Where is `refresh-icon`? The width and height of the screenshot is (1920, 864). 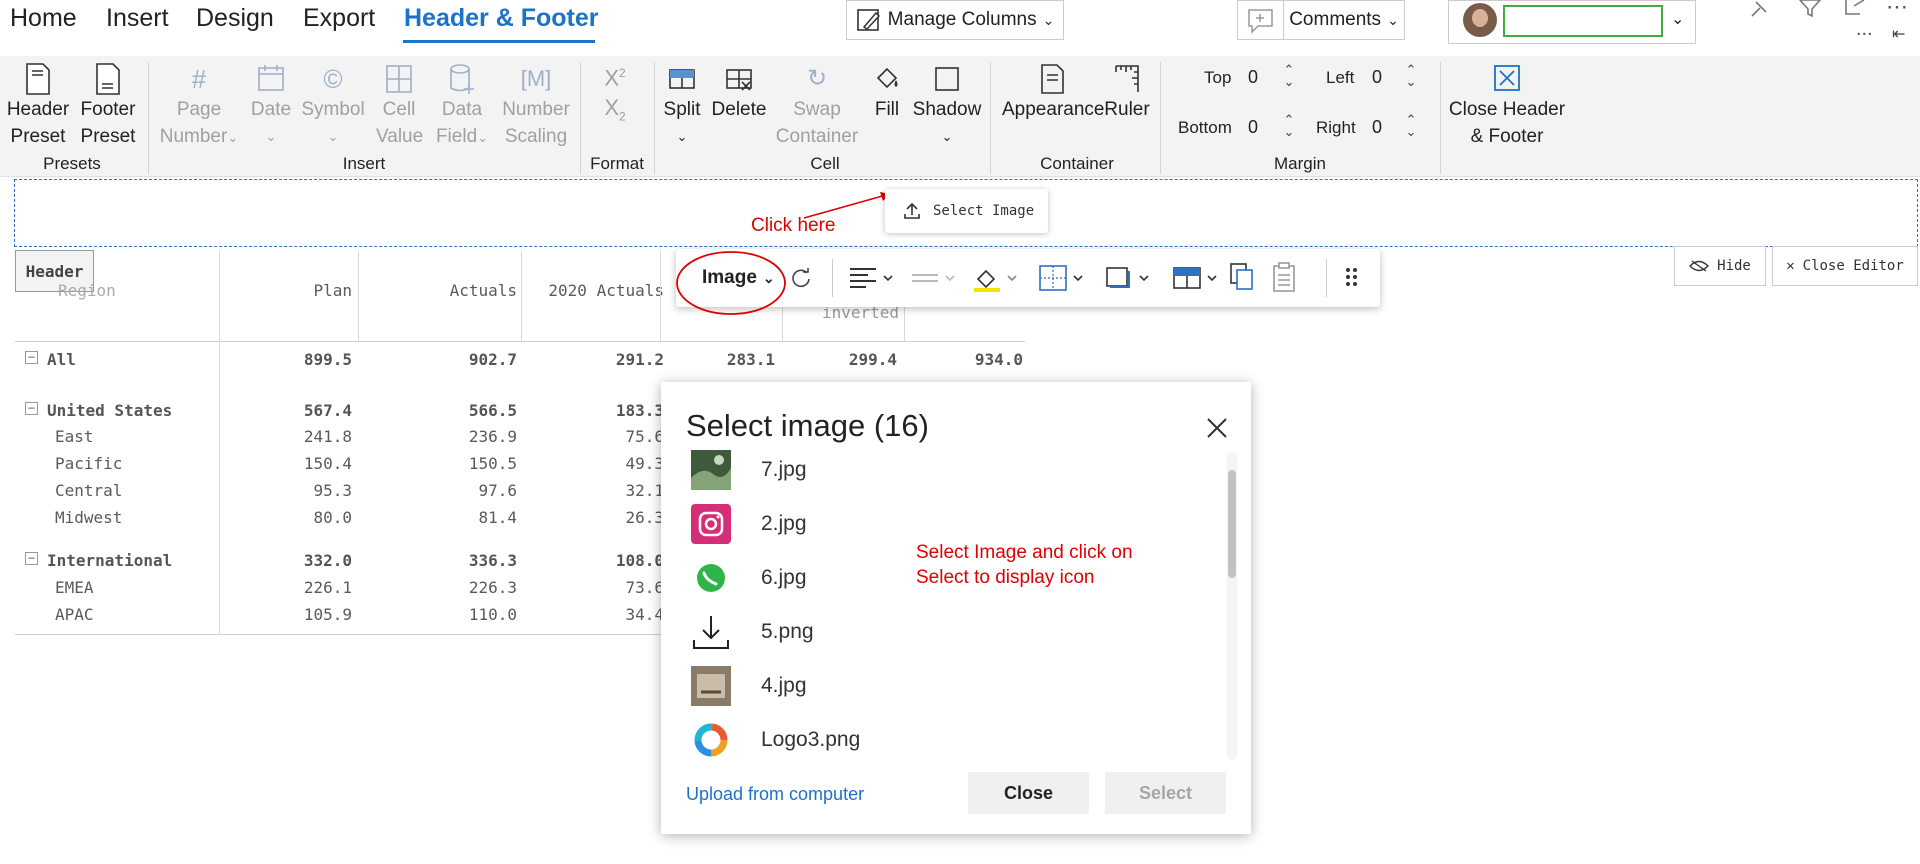
refresh-icon is located at coordinates (801, 278).